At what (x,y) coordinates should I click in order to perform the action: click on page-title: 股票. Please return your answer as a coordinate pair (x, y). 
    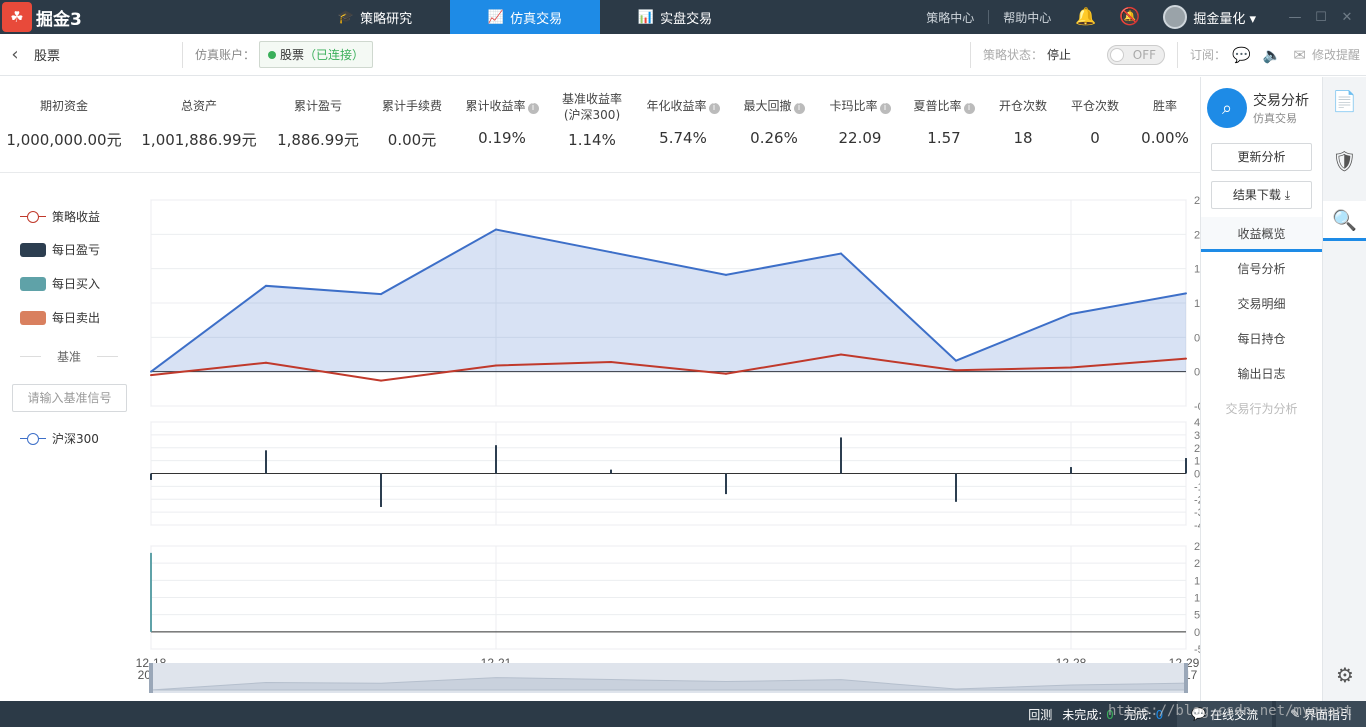
    Looking at the image, I should click on (47, 56).